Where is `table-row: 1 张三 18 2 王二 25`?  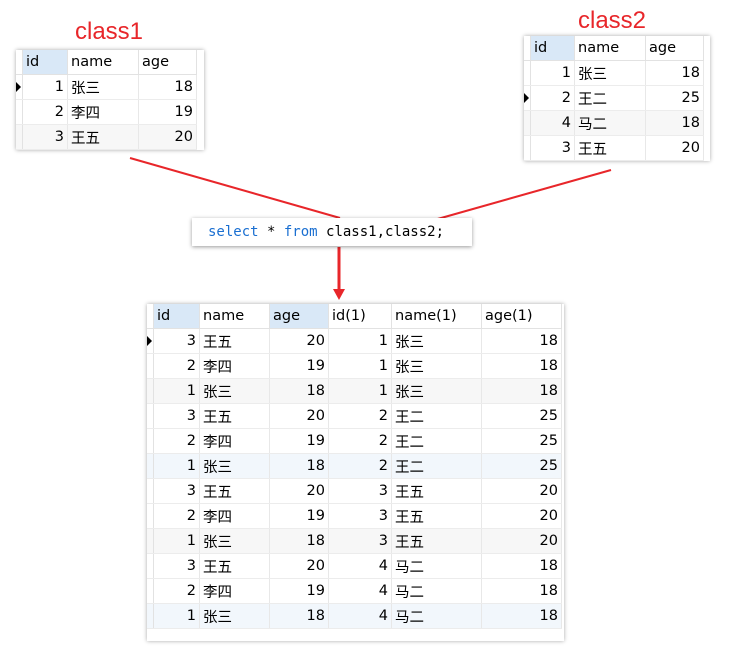 table-row: 1 张三 18 2 王二 25 is located at coordinates (354, 466).